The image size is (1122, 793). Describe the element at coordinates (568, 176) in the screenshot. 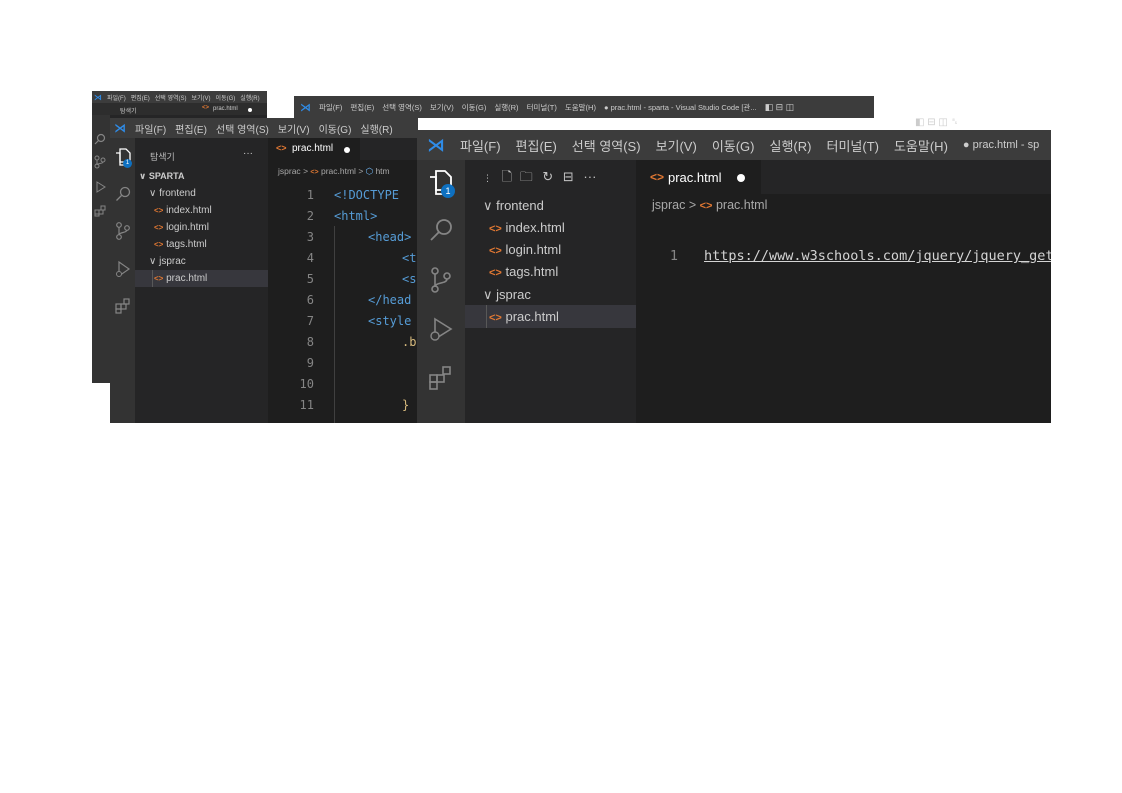

I see `collapse-all-icon: ⊟` at that location.